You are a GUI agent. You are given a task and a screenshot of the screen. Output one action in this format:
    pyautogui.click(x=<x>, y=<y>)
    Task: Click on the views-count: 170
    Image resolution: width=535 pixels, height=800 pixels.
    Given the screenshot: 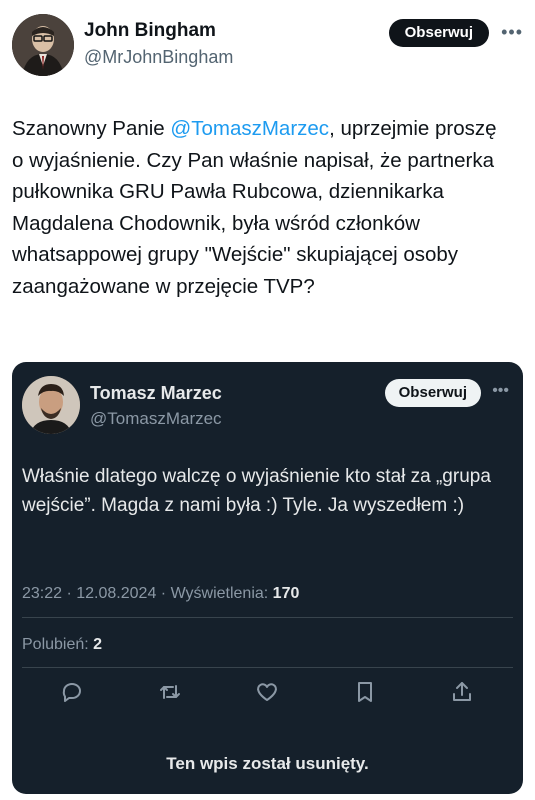 What is the action you would take?
    pyautogui.click(x=286, y=593)
    